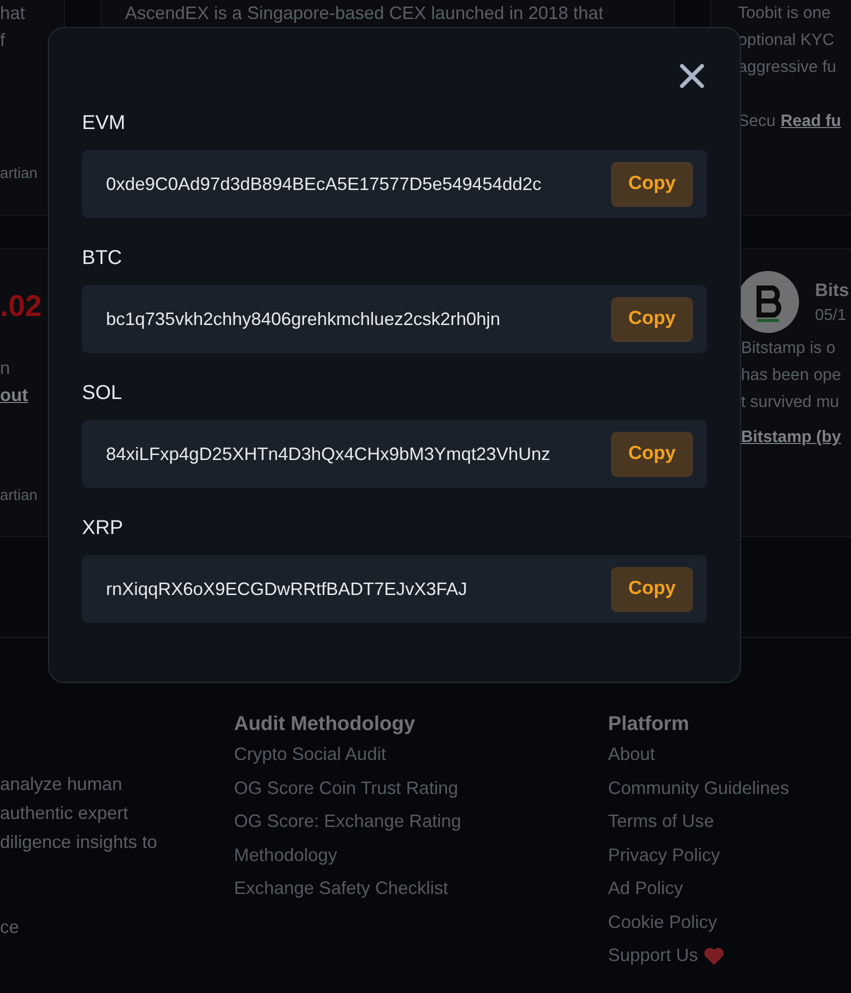 Image resolution: width=851 pixels, height=993 pixels. What do you see at coordinates (791, 375) in the screenshot?
I see `card-text: has been ope` at bounding box center [791, 375].